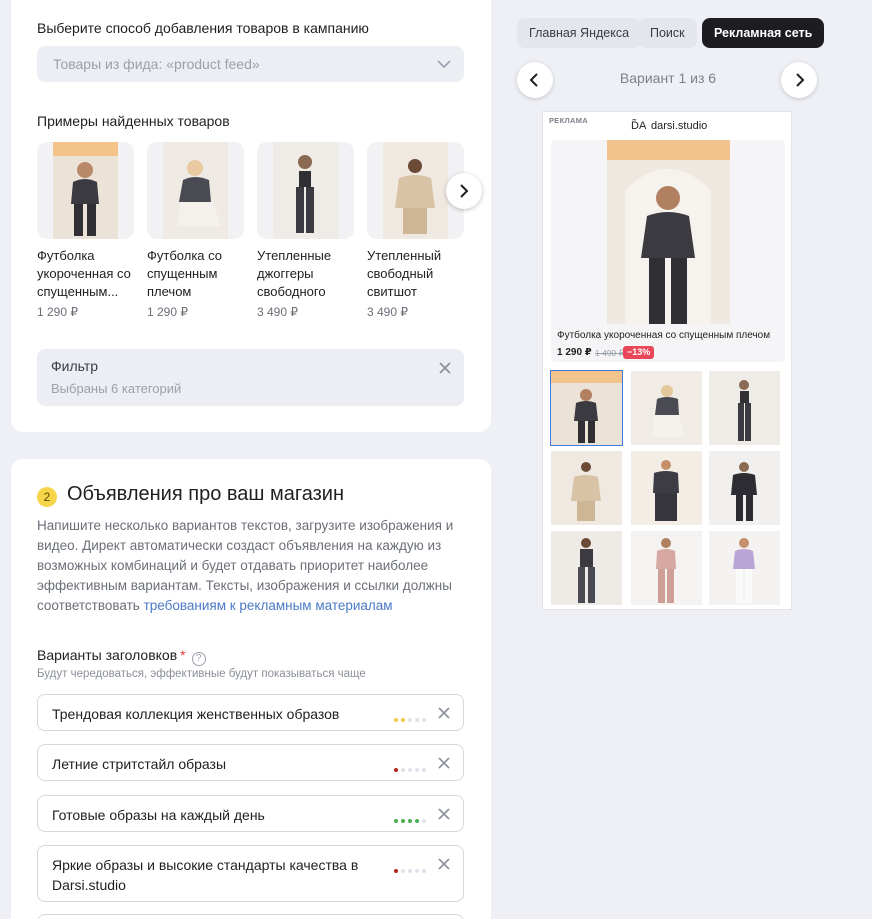 The width and height of the screenshot is (872, 919). Describe the element at coordinates (579, 33) in the screenshot. I see `tab-yandex-main: Главная Яндекса` at that location.